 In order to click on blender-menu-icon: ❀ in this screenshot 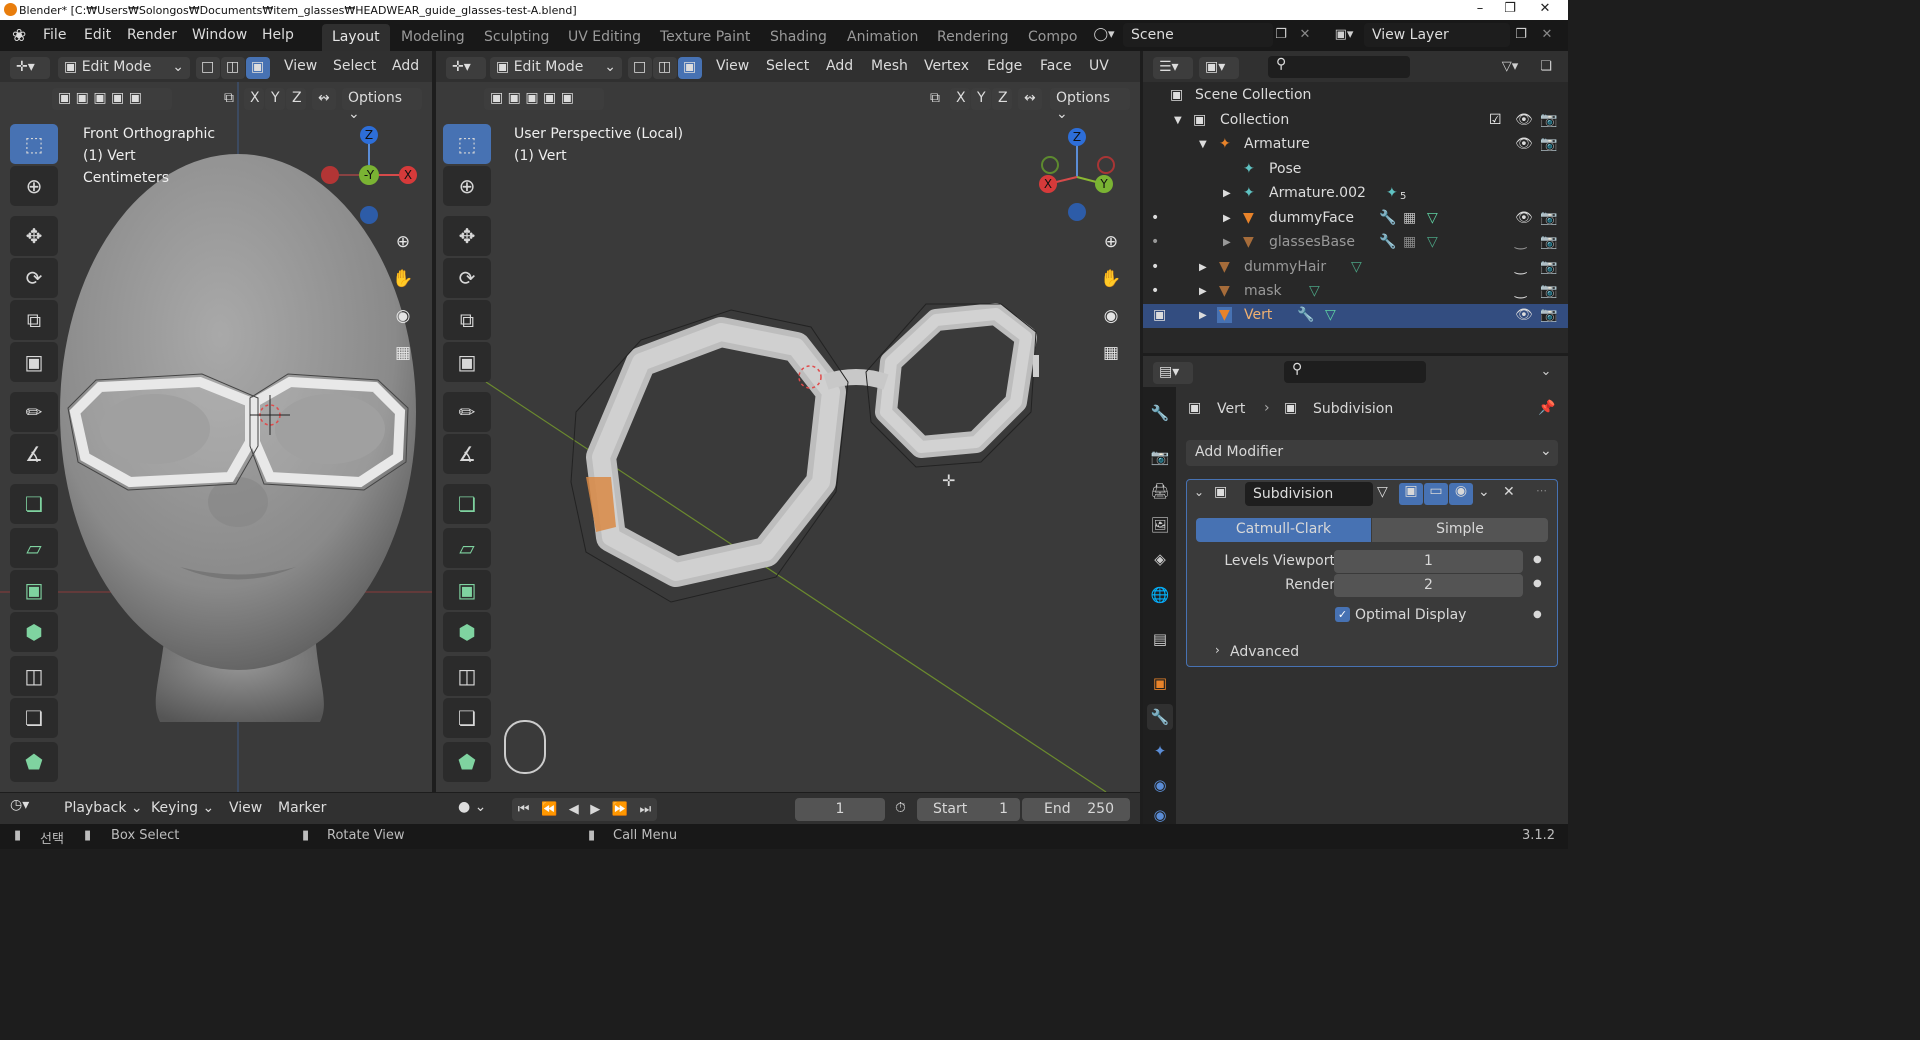, I will do `click(22, 36)`.